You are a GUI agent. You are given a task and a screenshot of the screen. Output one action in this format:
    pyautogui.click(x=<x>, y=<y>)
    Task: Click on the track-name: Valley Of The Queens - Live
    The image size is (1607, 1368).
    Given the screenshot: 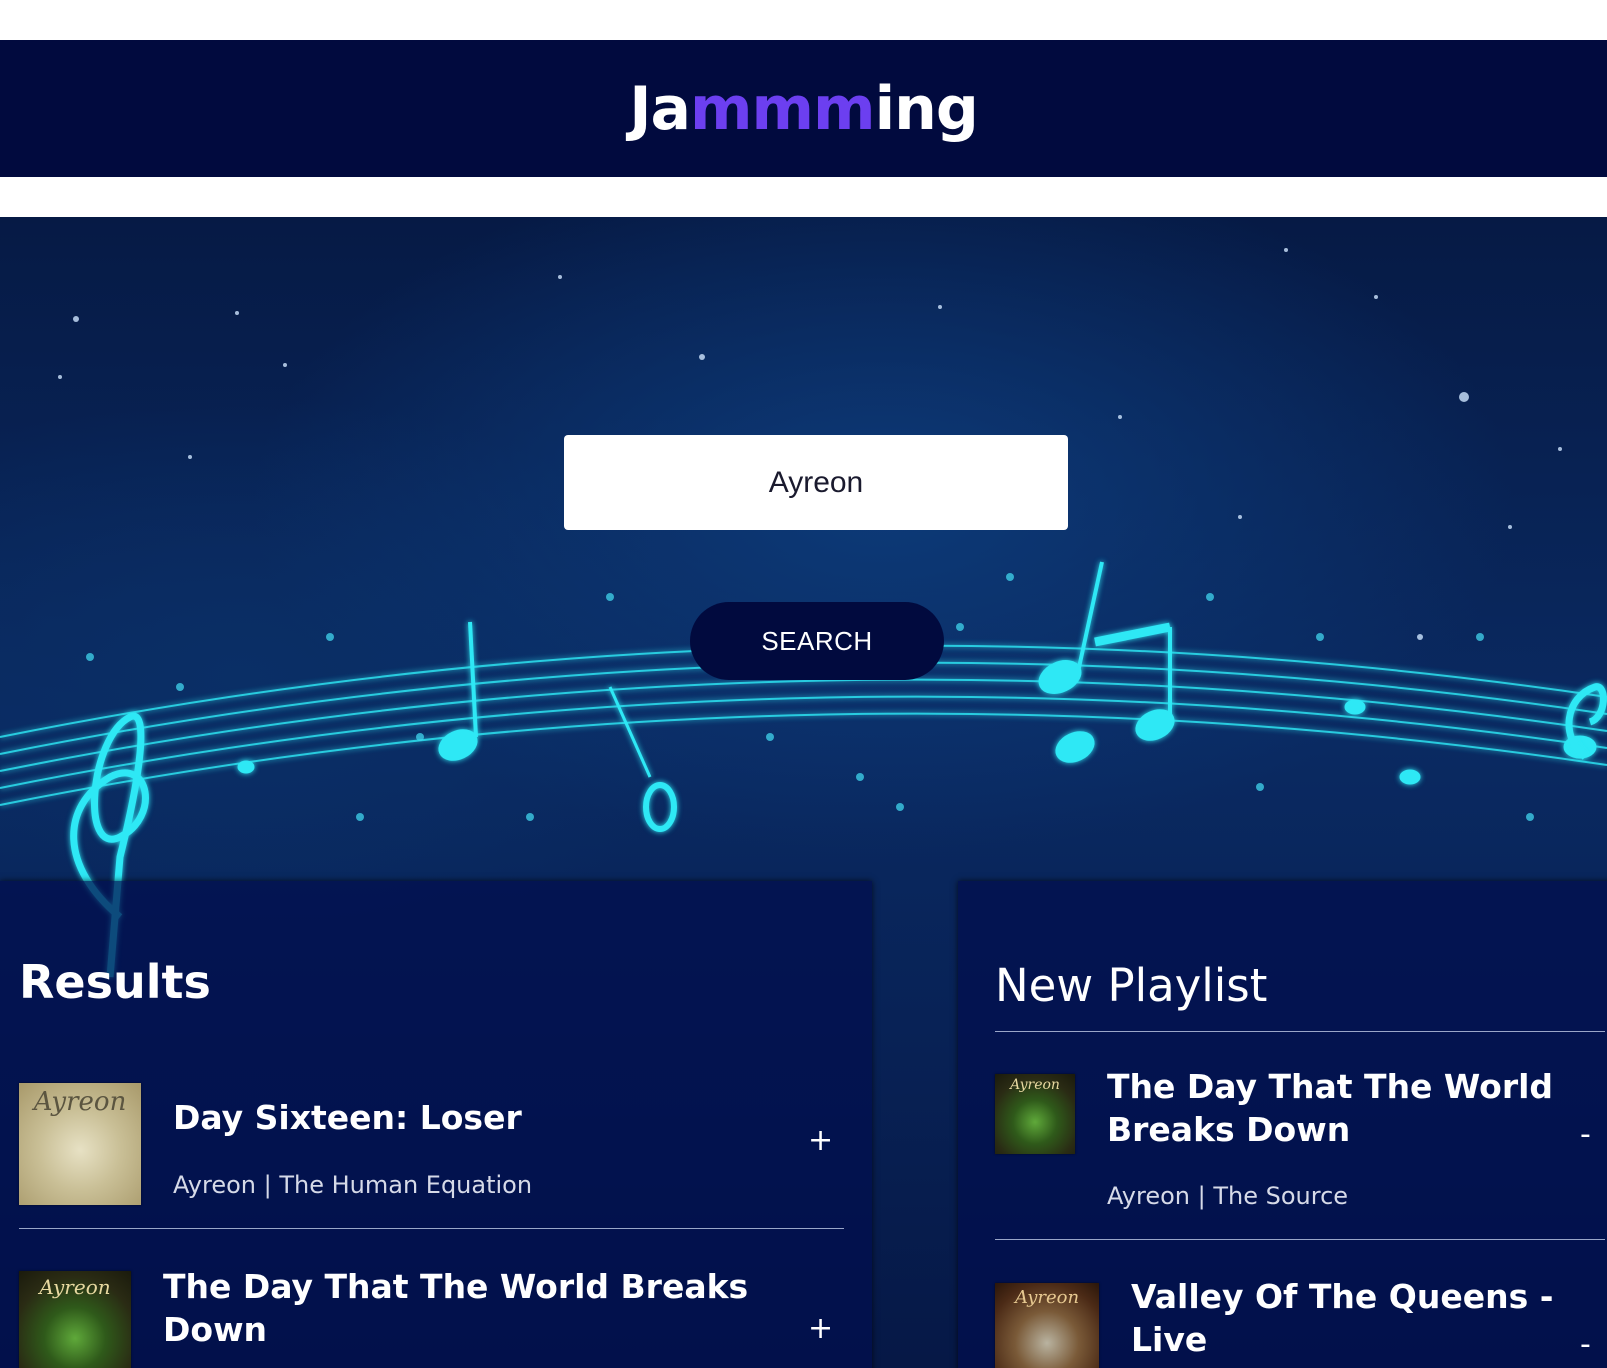 What is the action you would take?
    pyautogui.click(x=1342, y=1318)
    